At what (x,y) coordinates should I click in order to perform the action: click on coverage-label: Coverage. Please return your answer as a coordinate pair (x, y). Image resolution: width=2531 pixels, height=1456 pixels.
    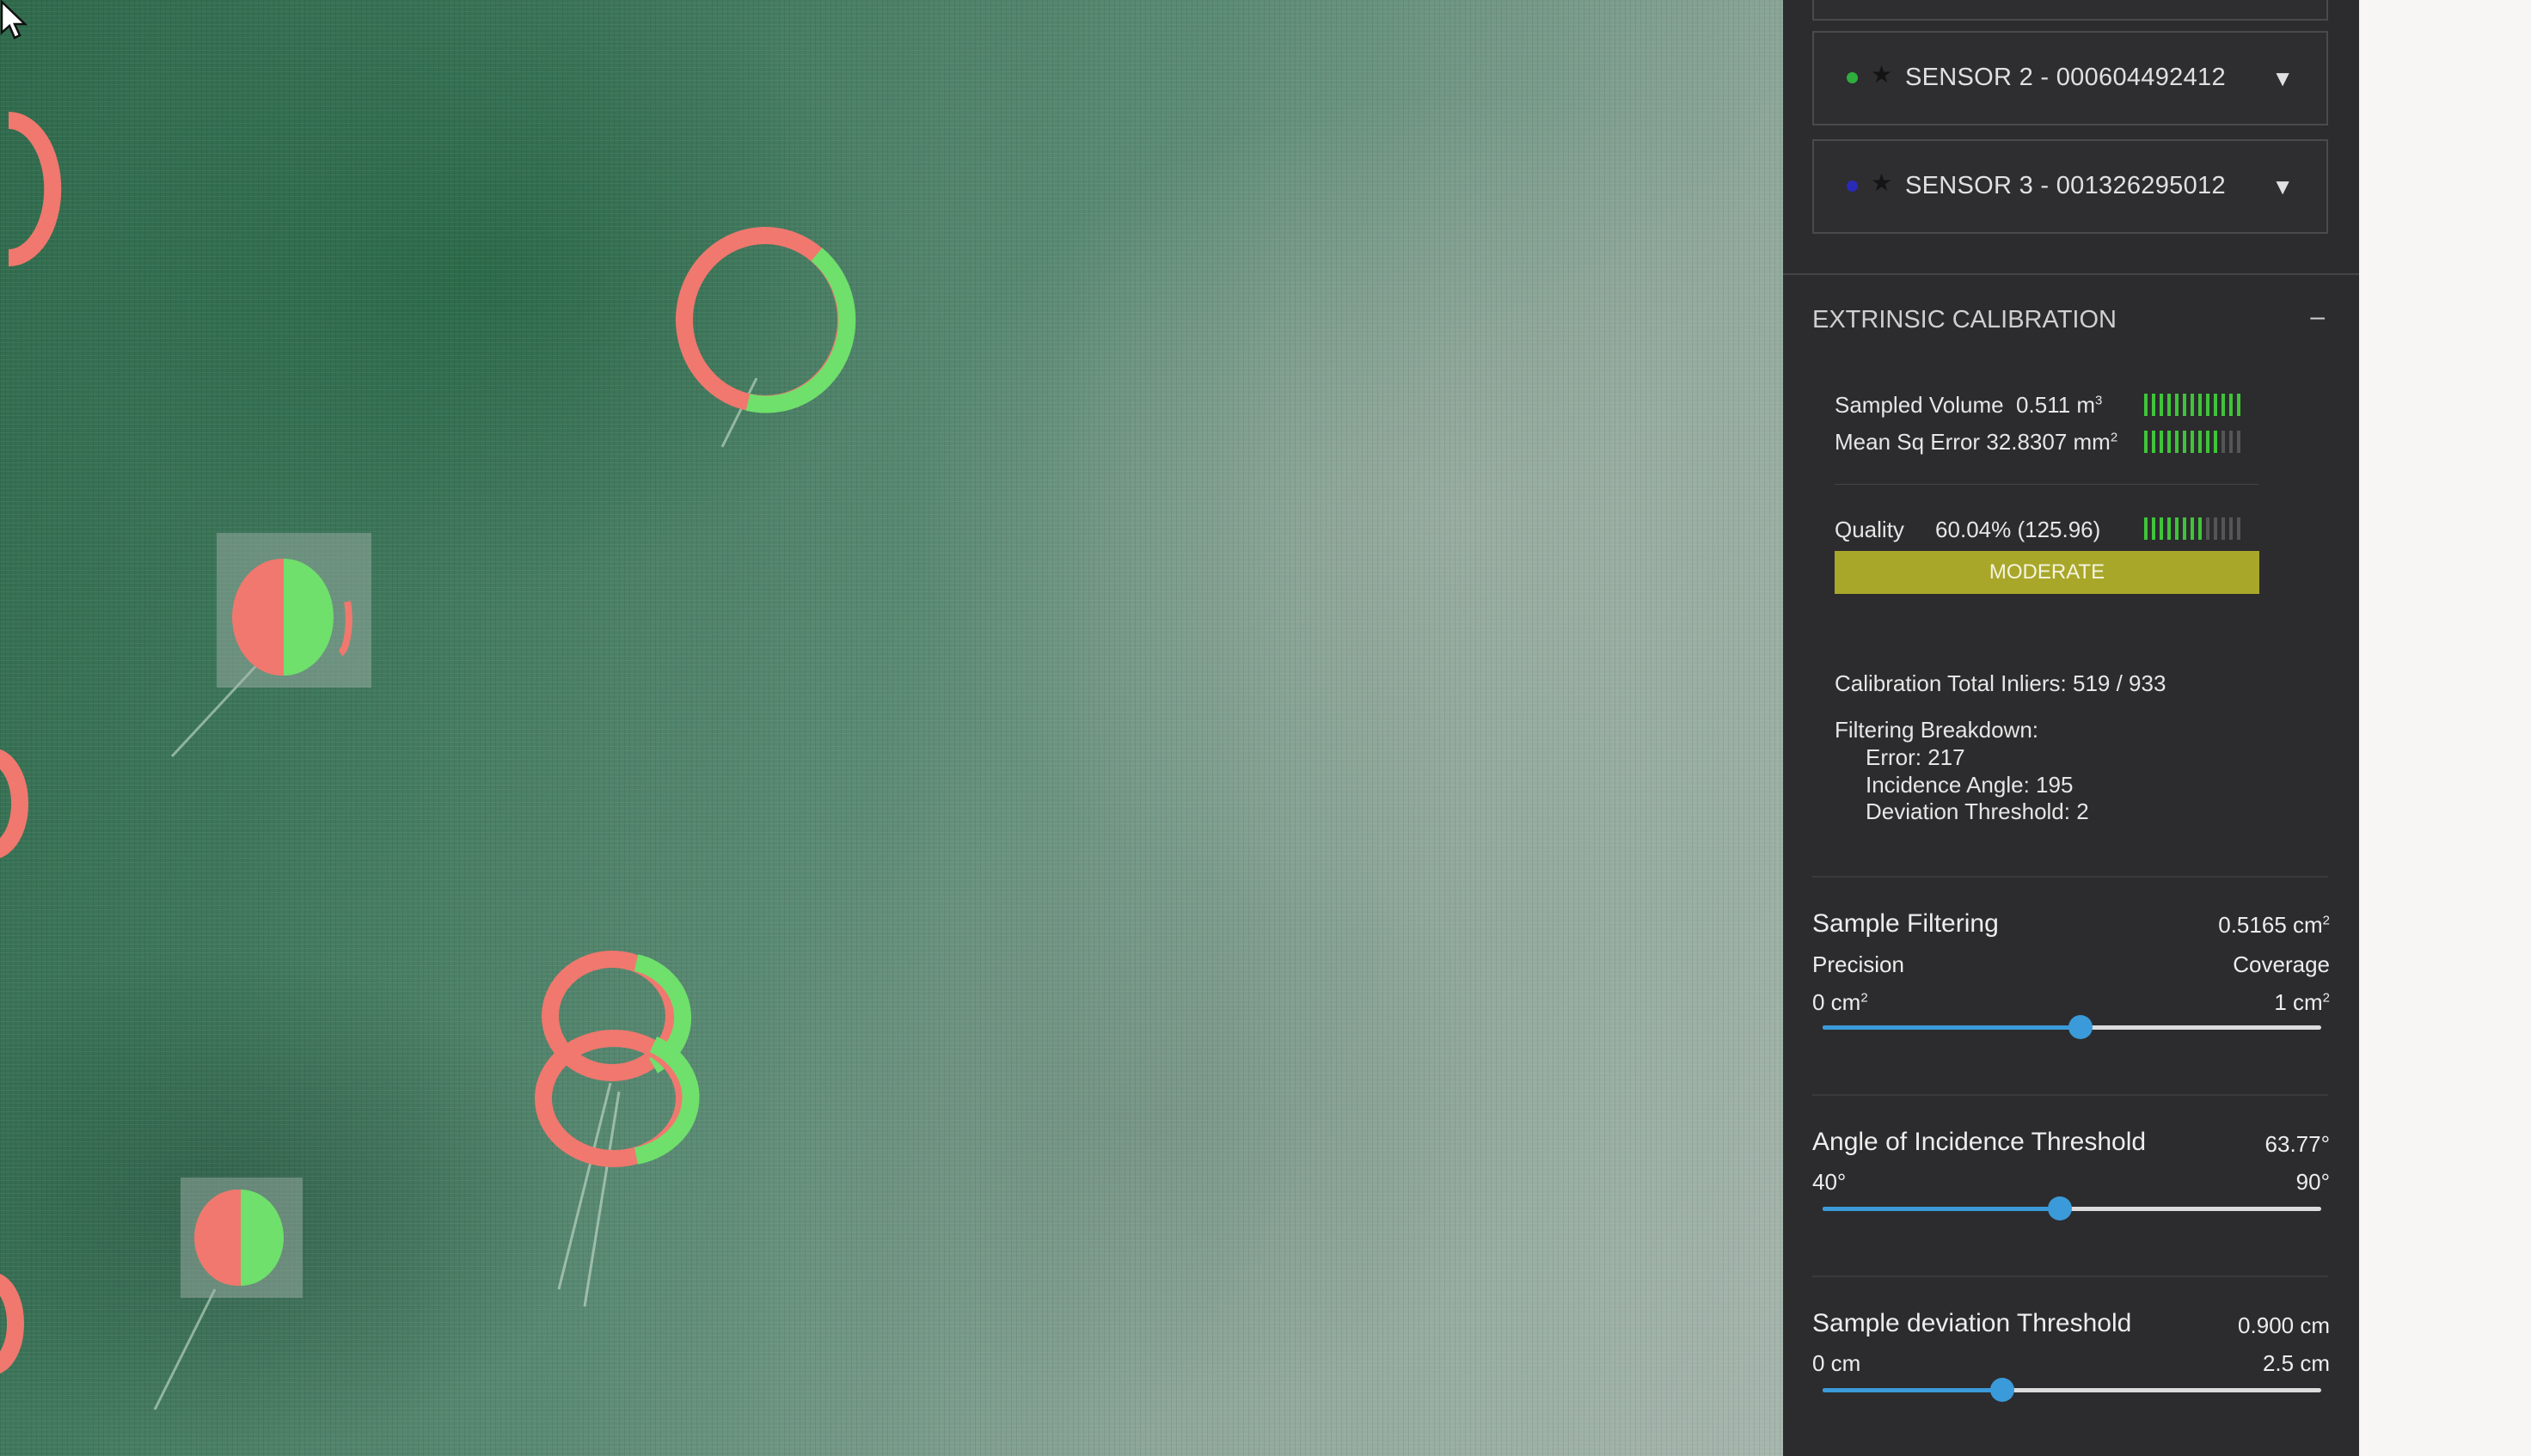
    Looking at the image, I should click on (2281, 964).